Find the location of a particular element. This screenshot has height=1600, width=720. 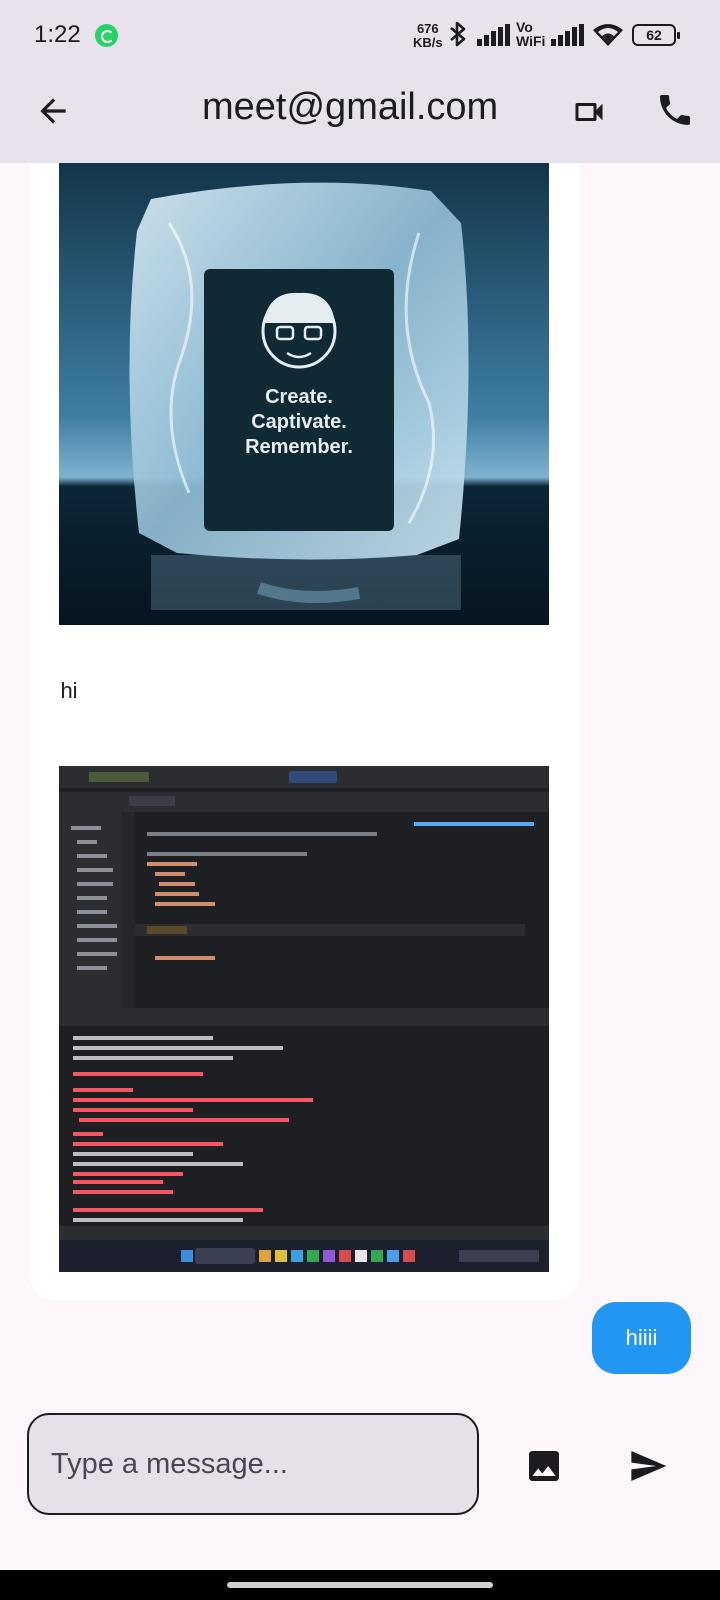

back-arrow-icon is located at coordinates (53, 111).